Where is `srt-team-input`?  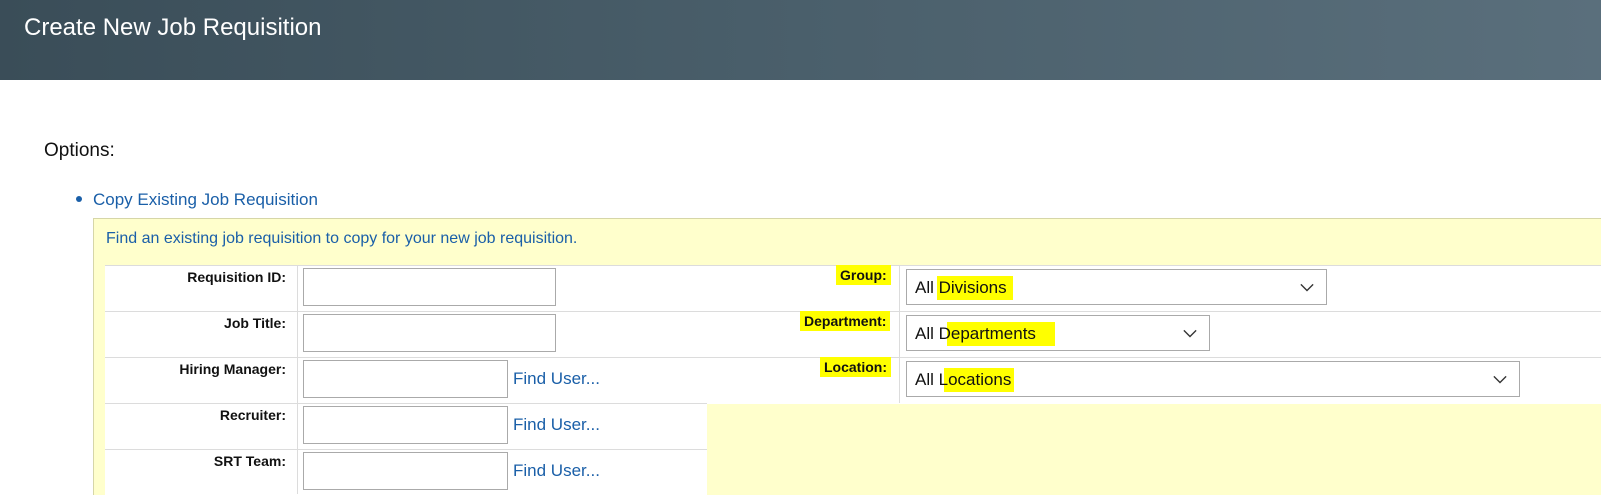 srt-team-input is located at coordinates (405, 471).